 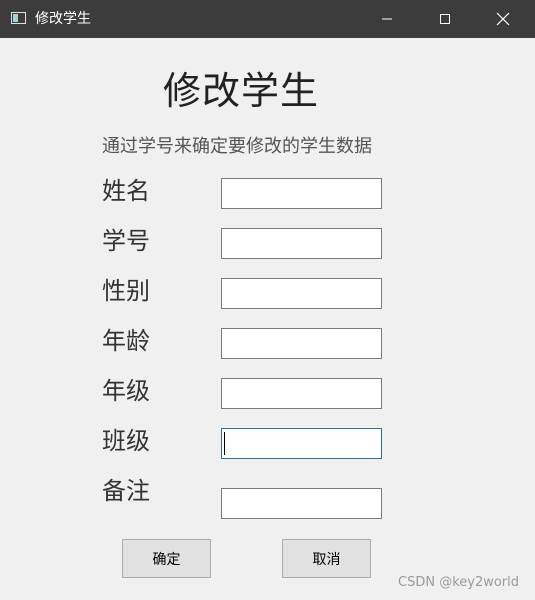 What do you see at coordinates (237, 146) in the screenshot?
I see `form-subtitle: 通过学号来确定要修改的学生数据` at bounding box center [237, 146].